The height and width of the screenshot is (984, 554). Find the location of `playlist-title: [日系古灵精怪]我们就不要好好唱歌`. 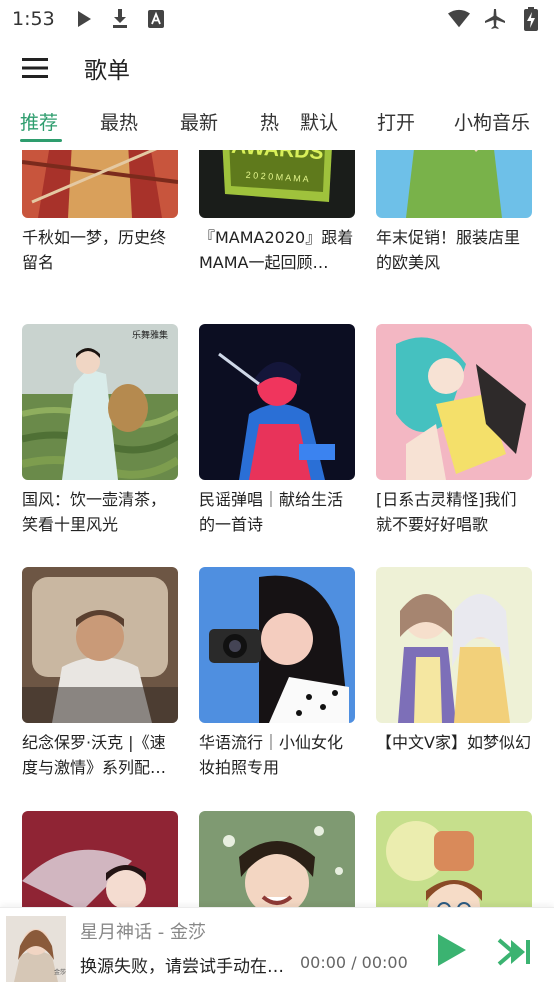

playlist-title: [日系古灵精怪]我们就不要好好唱歌 is located at coordinates (446, 512).